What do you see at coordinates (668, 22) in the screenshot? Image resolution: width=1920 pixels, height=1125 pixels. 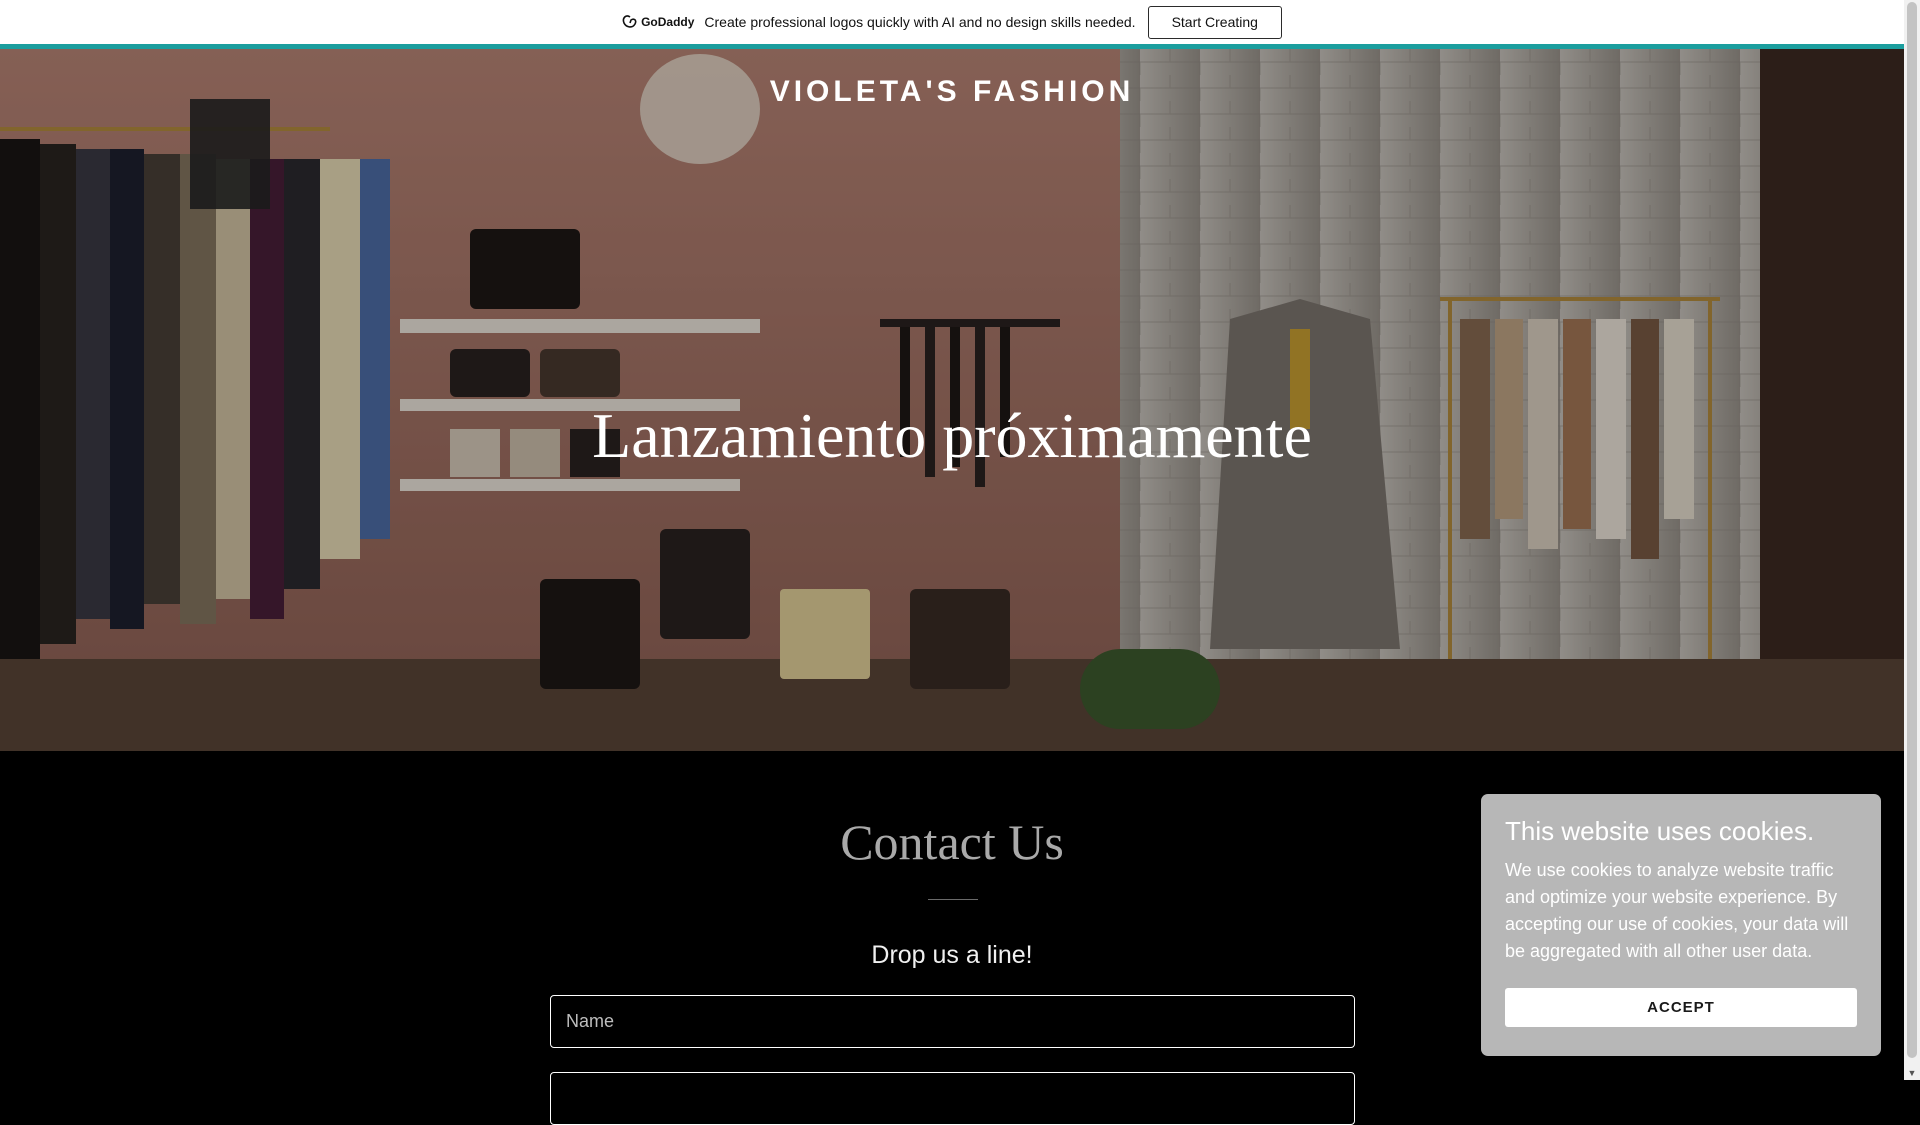 I see `godaddy-logo-text: GoDaddy` at bounding box center [668, 22].